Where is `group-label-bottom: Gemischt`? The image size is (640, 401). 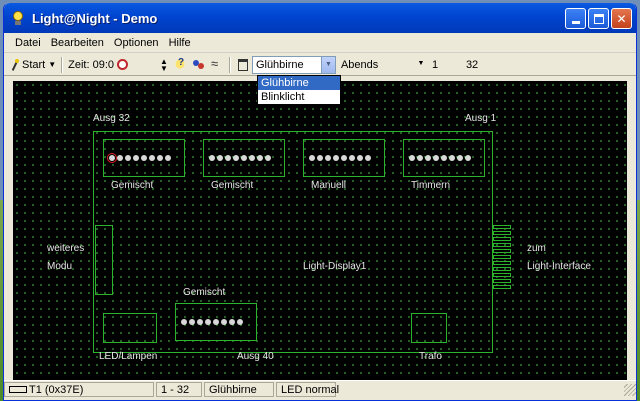 group-label-bottom: Gemischt is located at coordinates (204, 292).